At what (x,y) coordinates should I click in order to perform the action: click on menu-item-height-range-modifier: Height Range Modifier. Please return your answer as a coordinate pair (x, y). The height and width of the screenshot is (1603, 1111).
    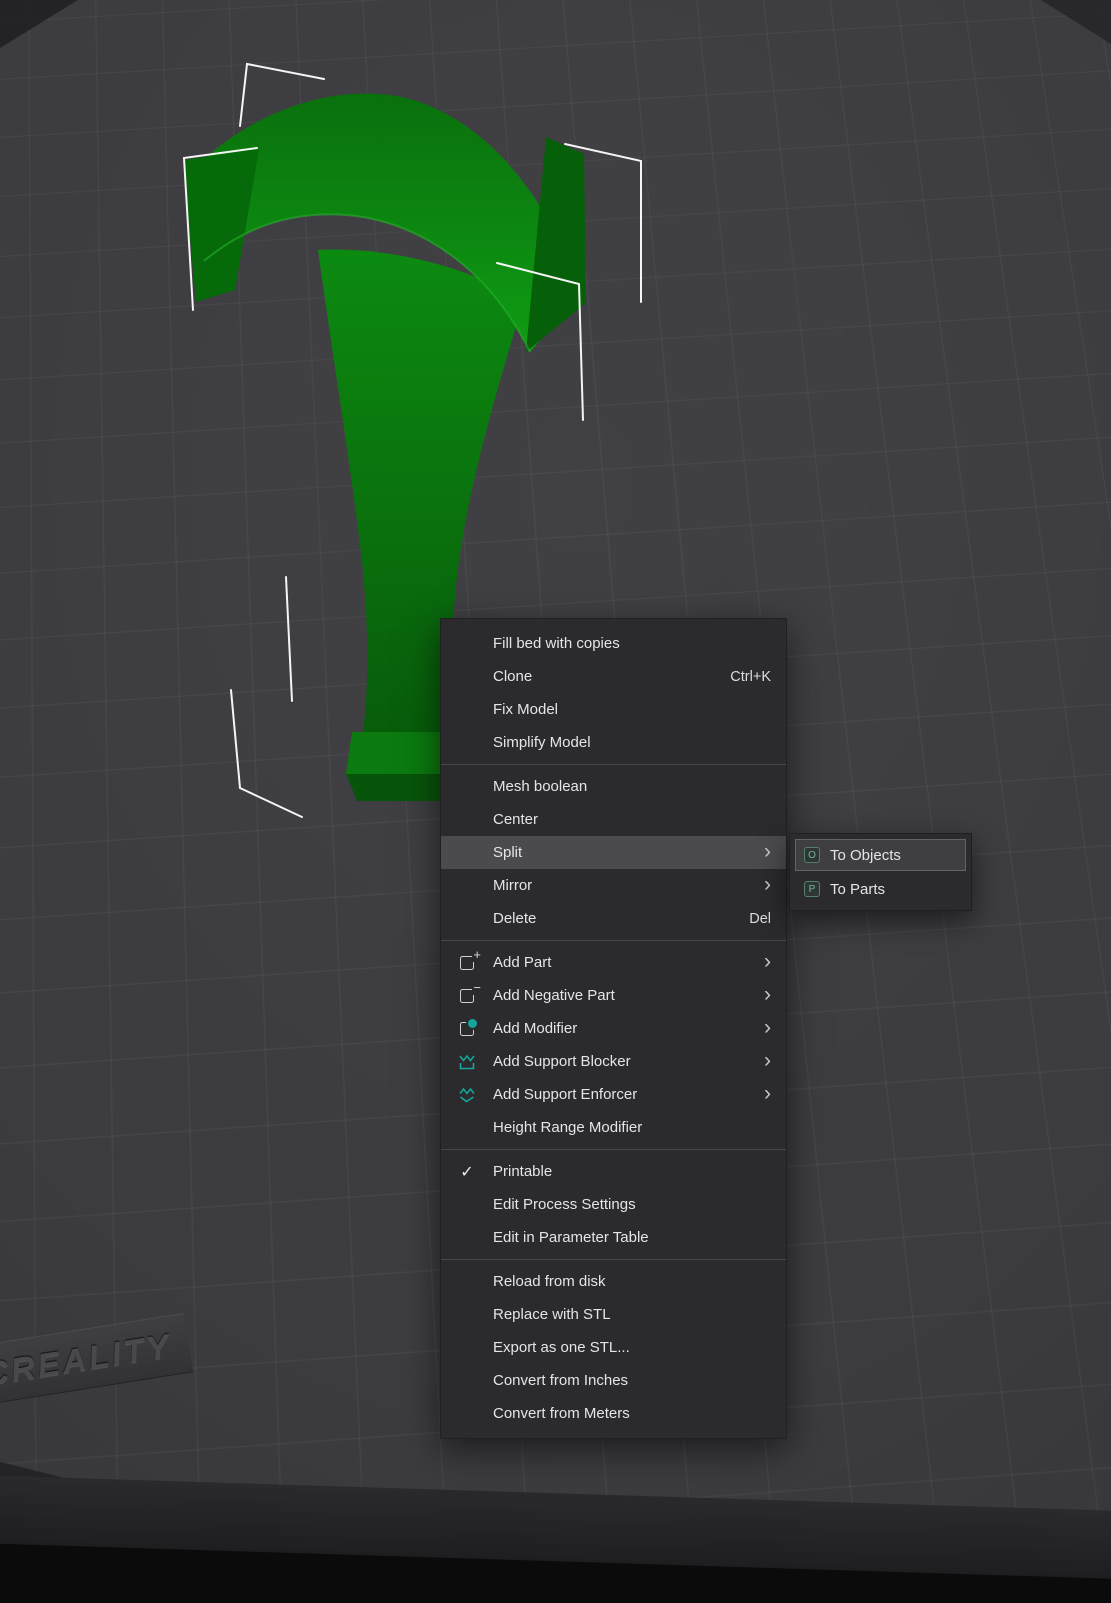
    Looking at the image, I should click on (613, 1127).